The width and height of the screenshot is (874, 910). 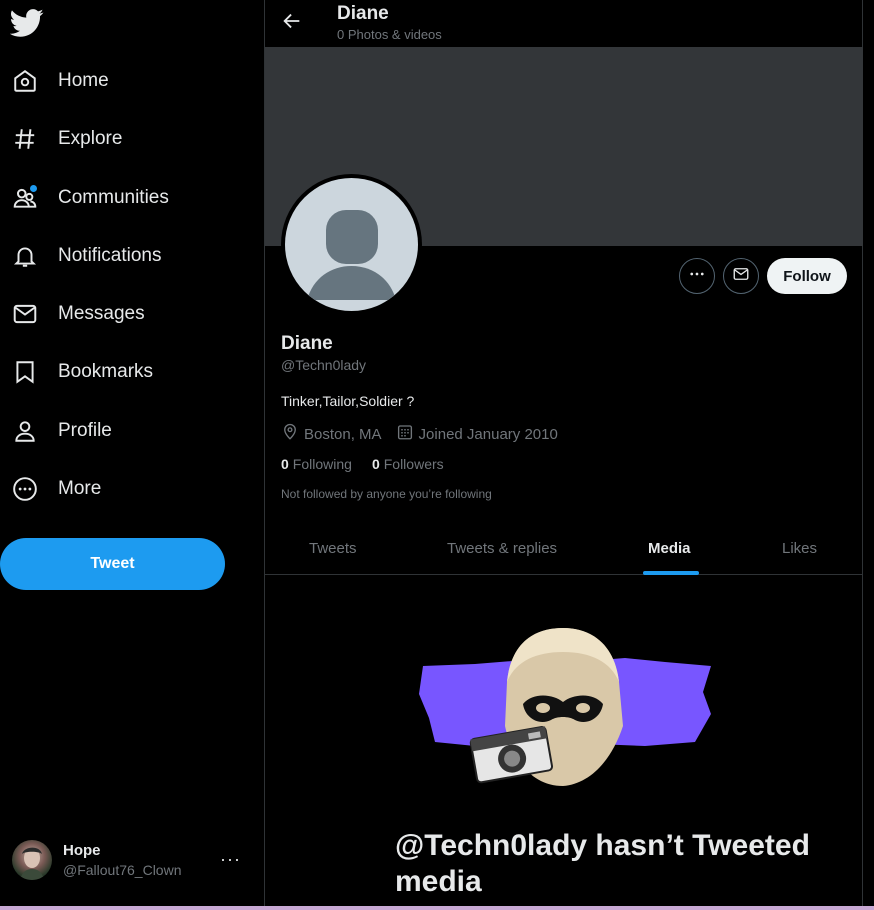 What do you see at coordinates (125, 860) in the screenshot?
I see `account-switcher: Hope @Fallout76_Clown ···` at bounding box center [125, 860].